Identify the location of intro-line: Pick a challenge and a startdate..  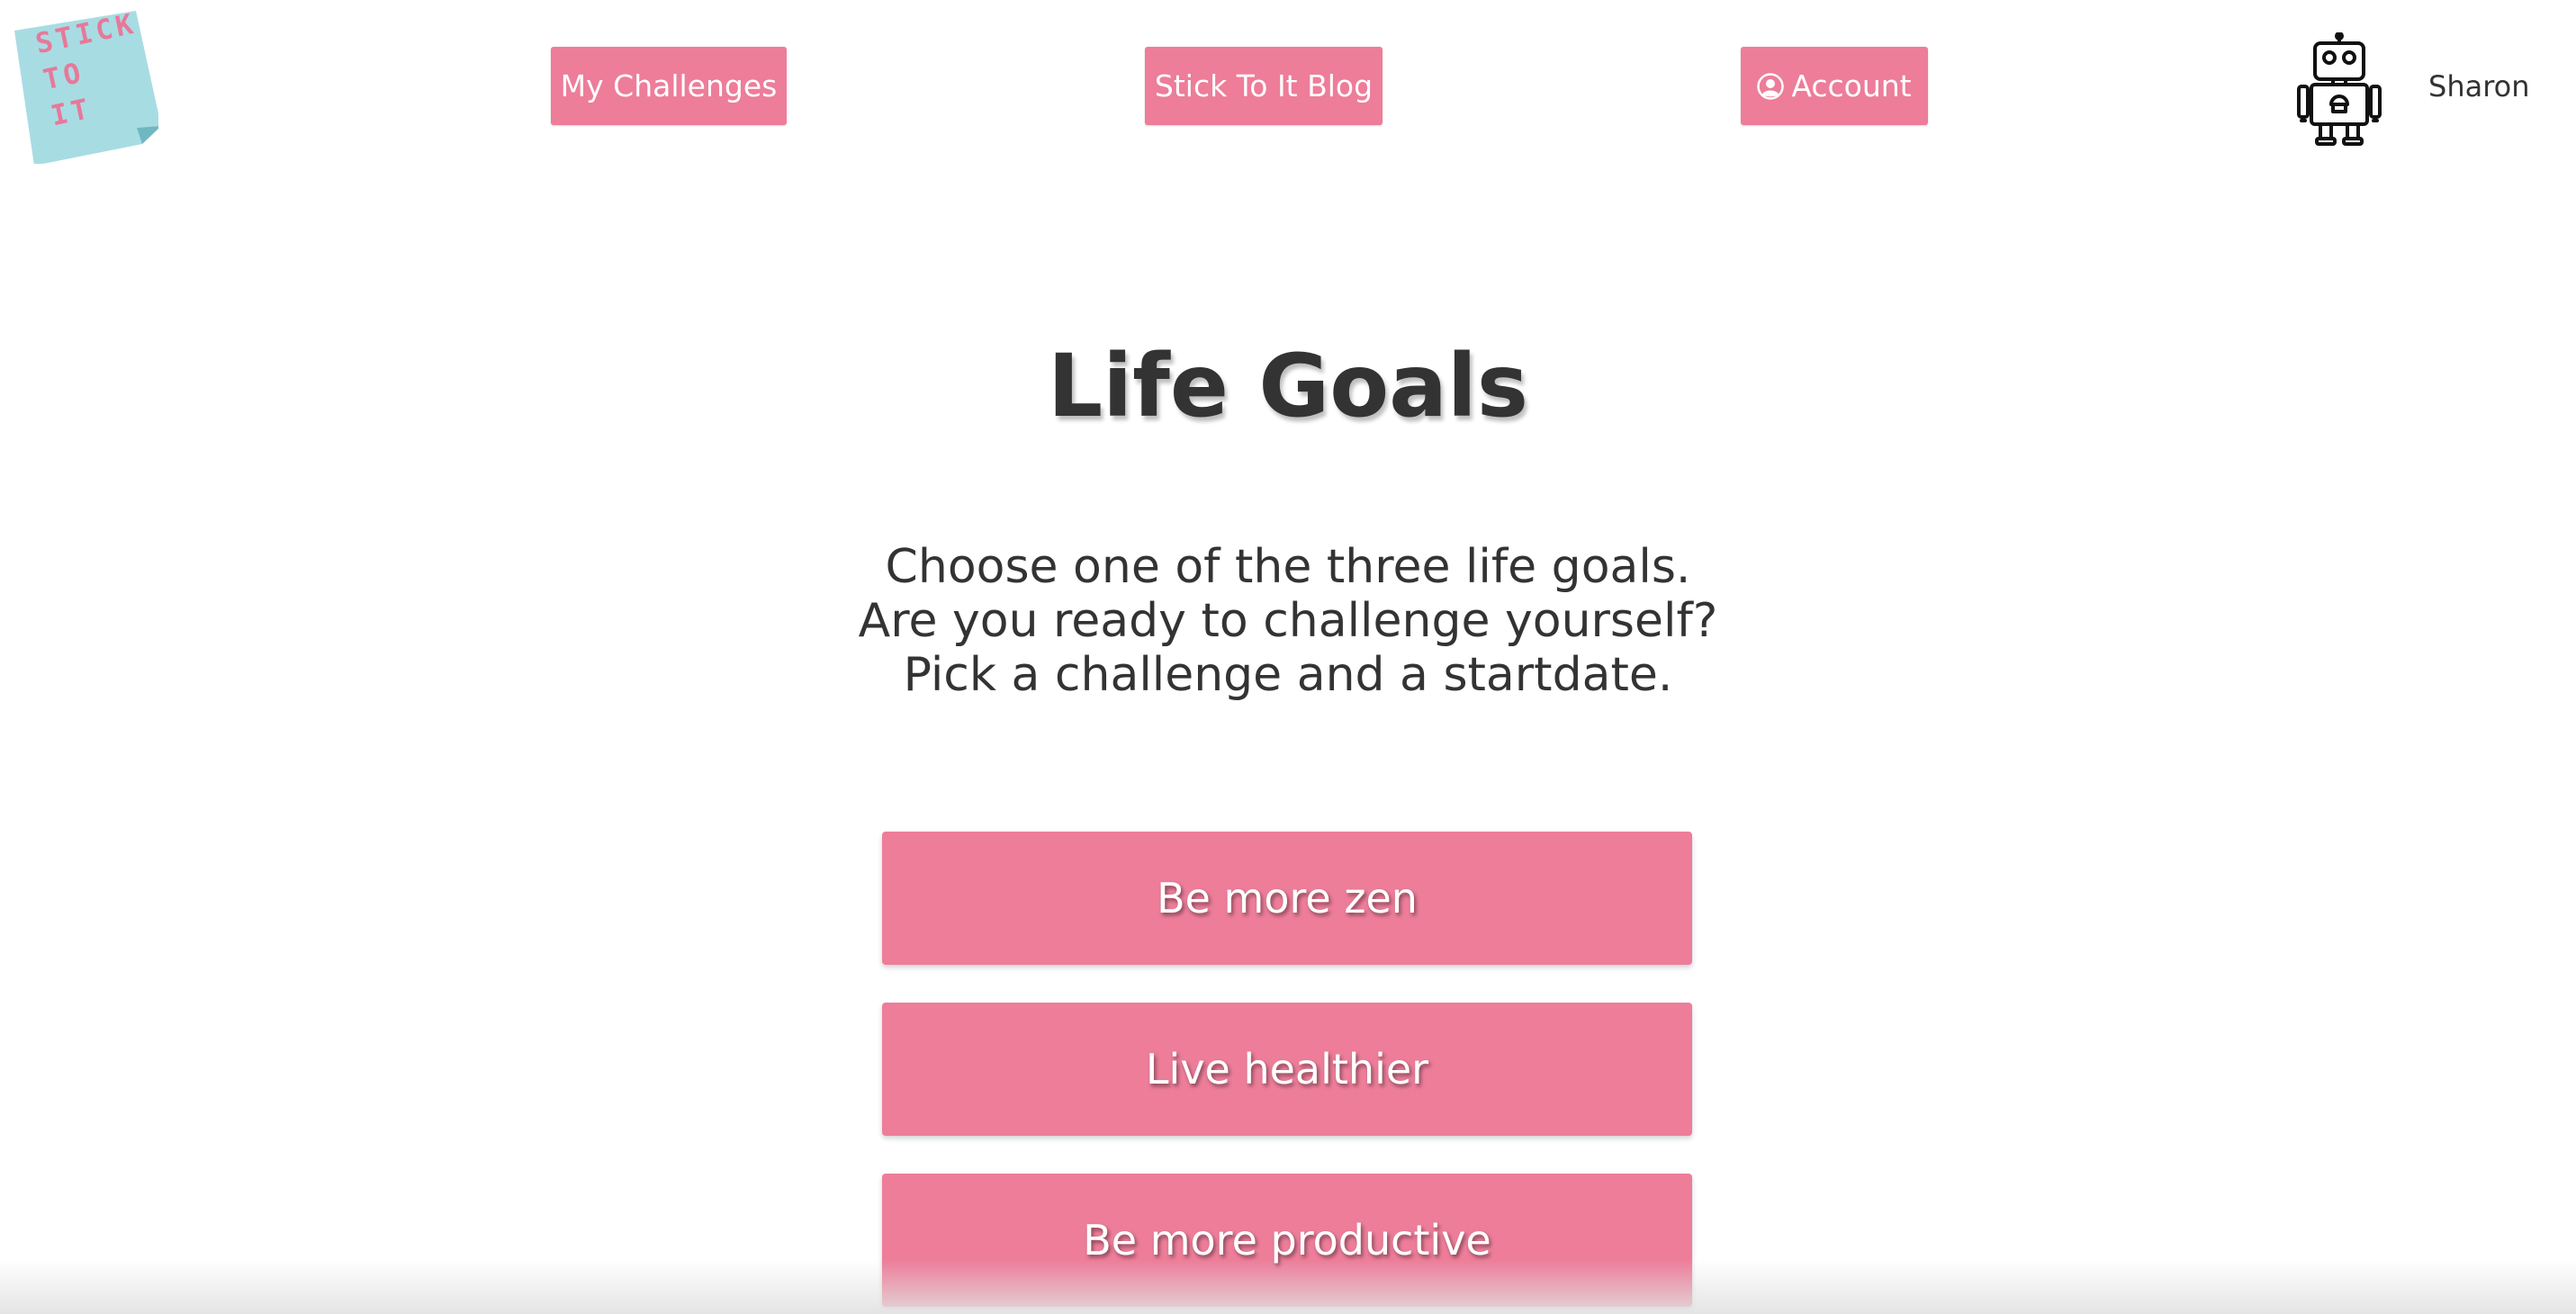
(1288, 675).